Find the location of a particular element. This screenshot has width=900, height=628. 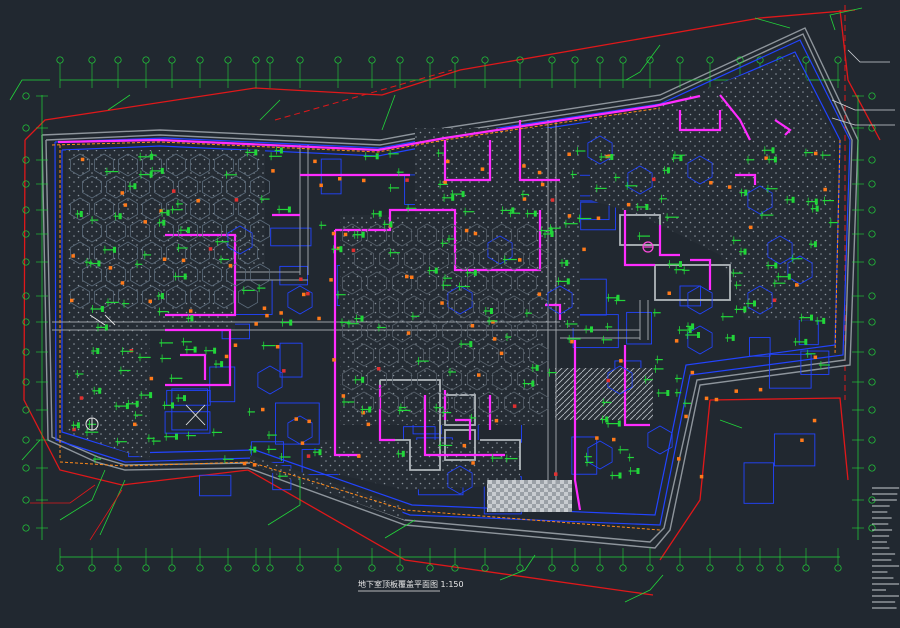

drawing-title: 地下室顶板覆盖平面图 1:150 is located at coordinates (411, 584).